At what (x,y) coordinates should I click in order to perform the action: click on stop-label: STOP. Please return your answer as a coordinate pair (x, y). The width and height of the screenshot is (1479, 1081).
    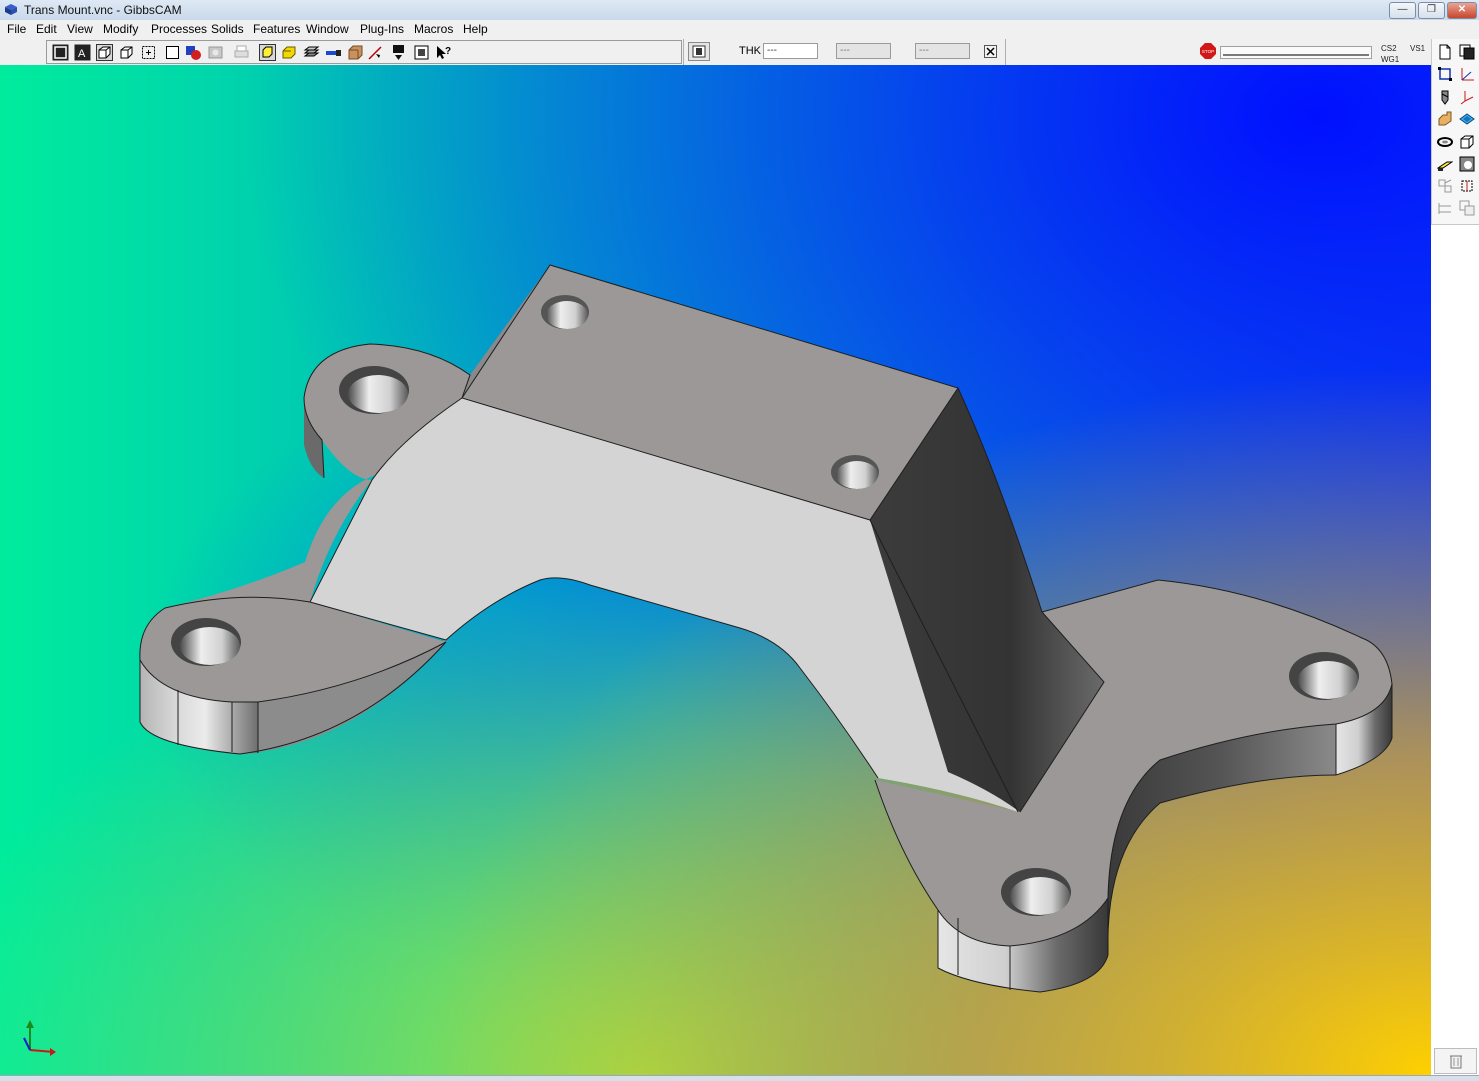
    Looking at the image, I should click on (1208, 51).